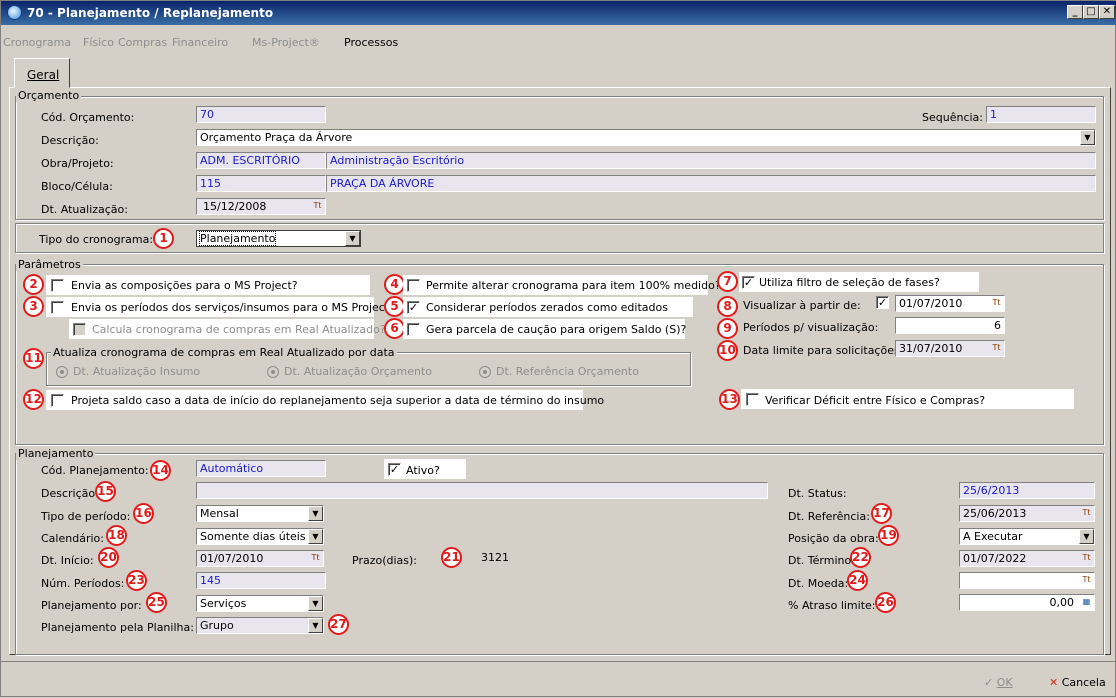  What do you see at coordinates (1027, 602) in the screenshot?
I see `atraso-field: 0,00 ▦` at bounding box center [1027, 602].